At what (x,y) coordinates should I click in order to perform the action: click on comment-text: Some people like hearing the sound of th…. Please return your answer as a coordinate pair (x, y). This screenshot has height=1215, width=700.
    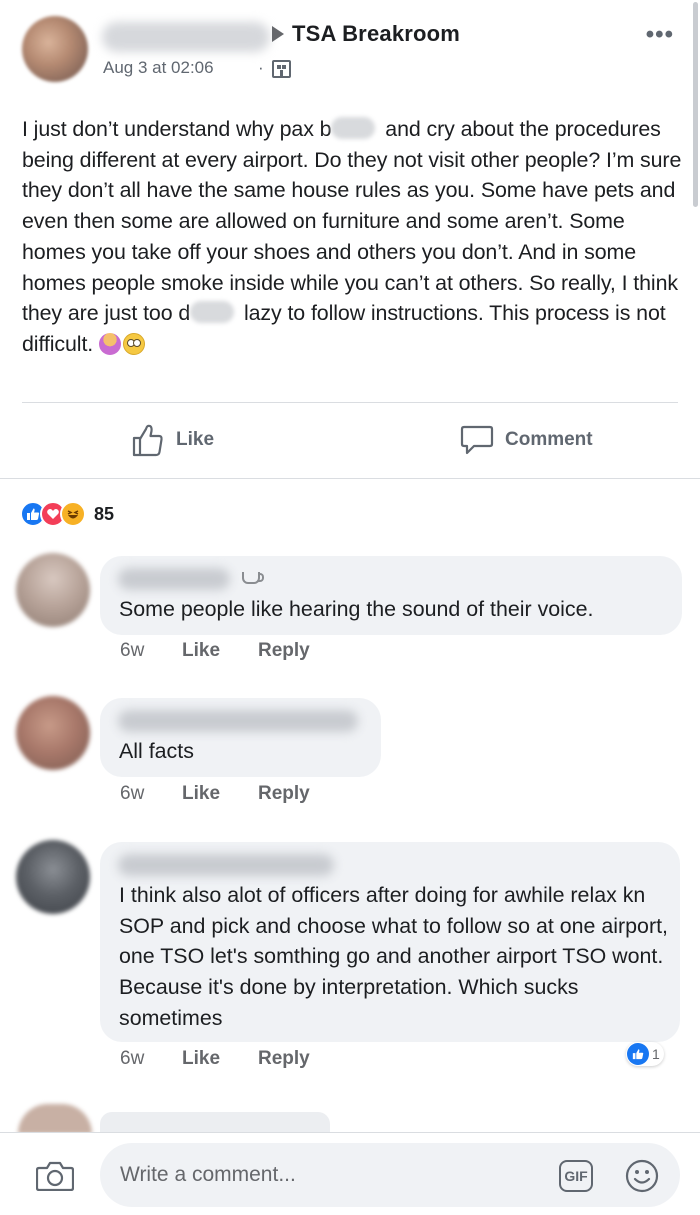
    Looking at the image, I should click on (356, 609).